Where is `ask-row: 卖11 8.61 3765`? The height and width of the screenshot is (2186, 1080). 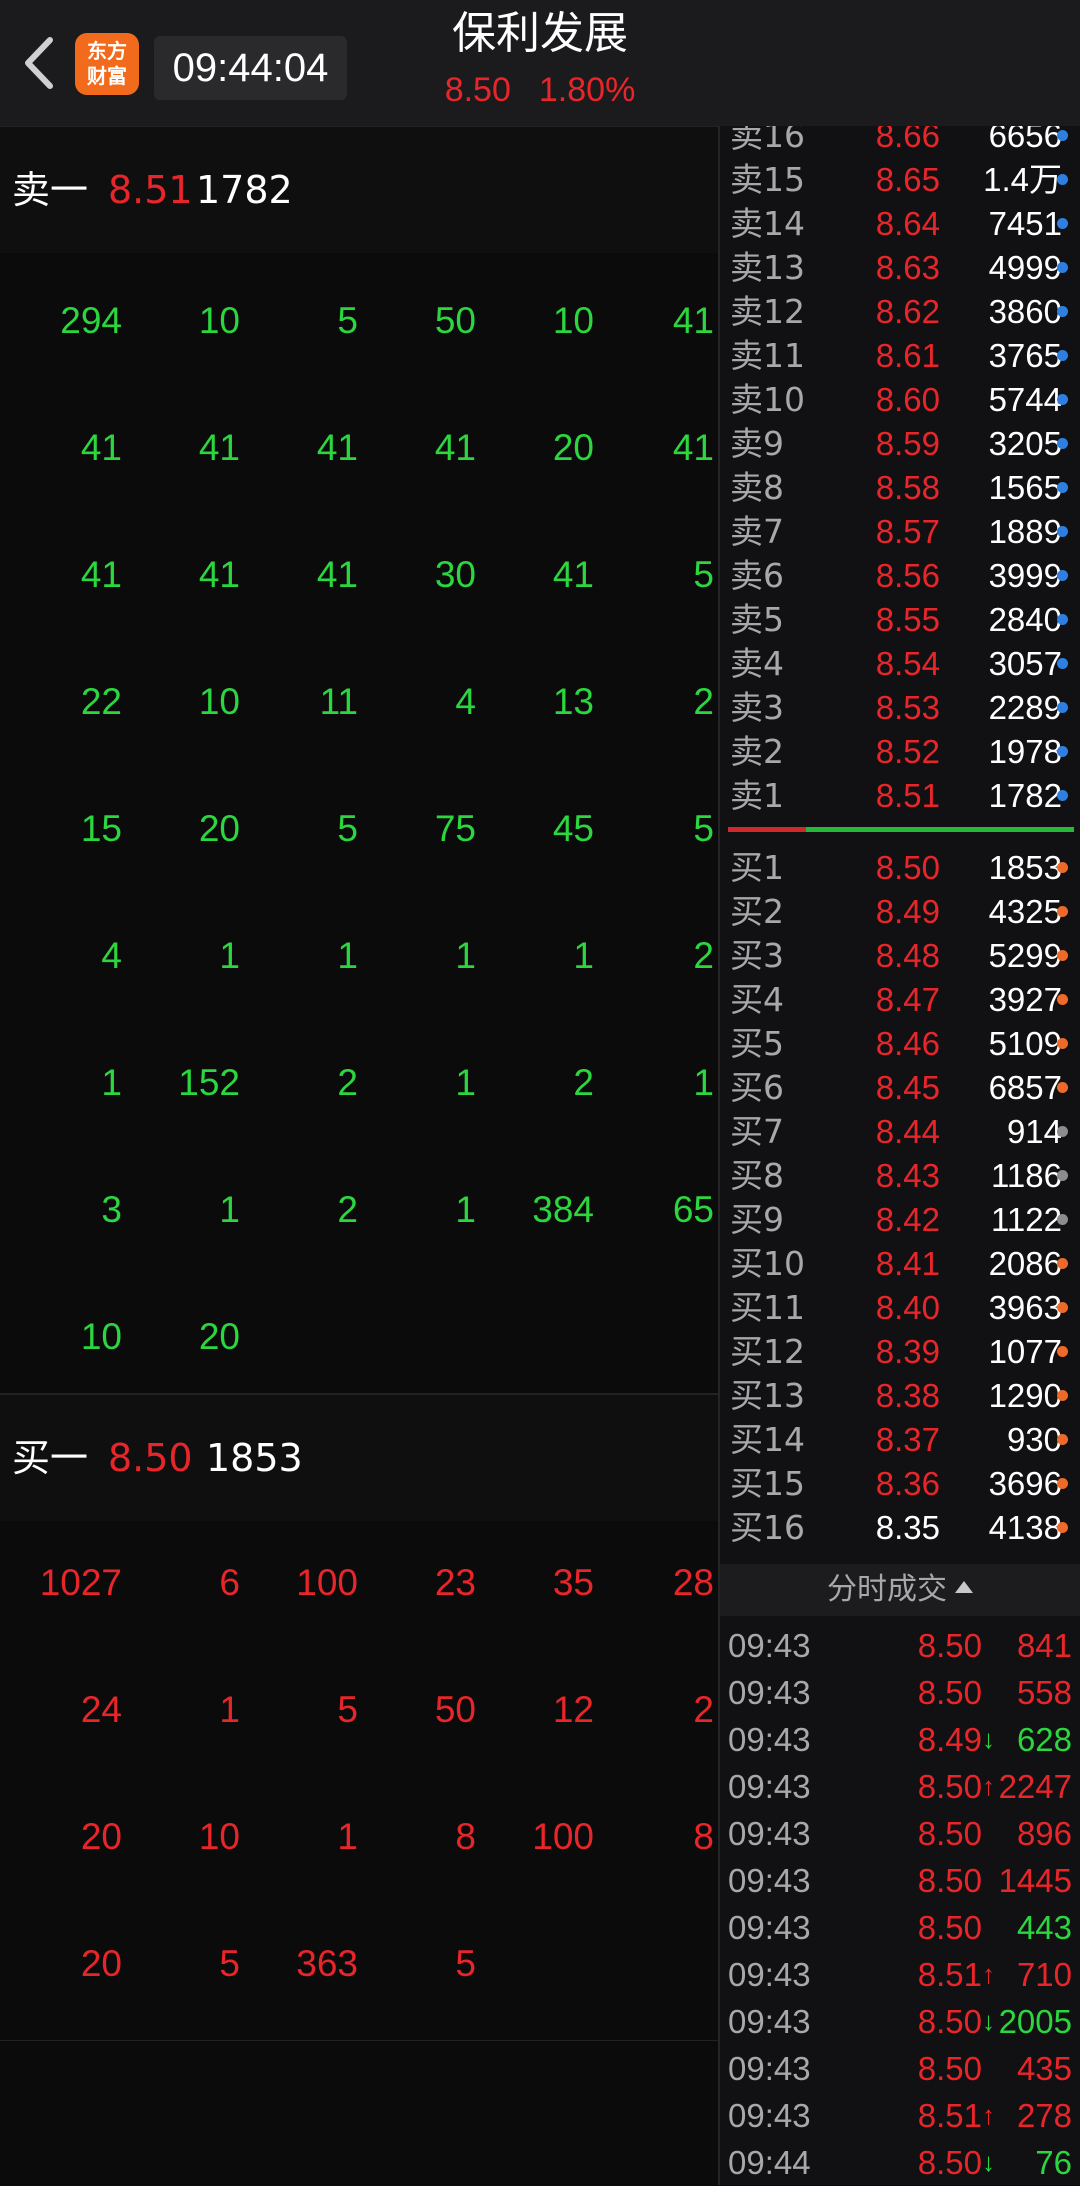 ask-row: 卖11 8.61 3765 is located at coordinates (900, 356).